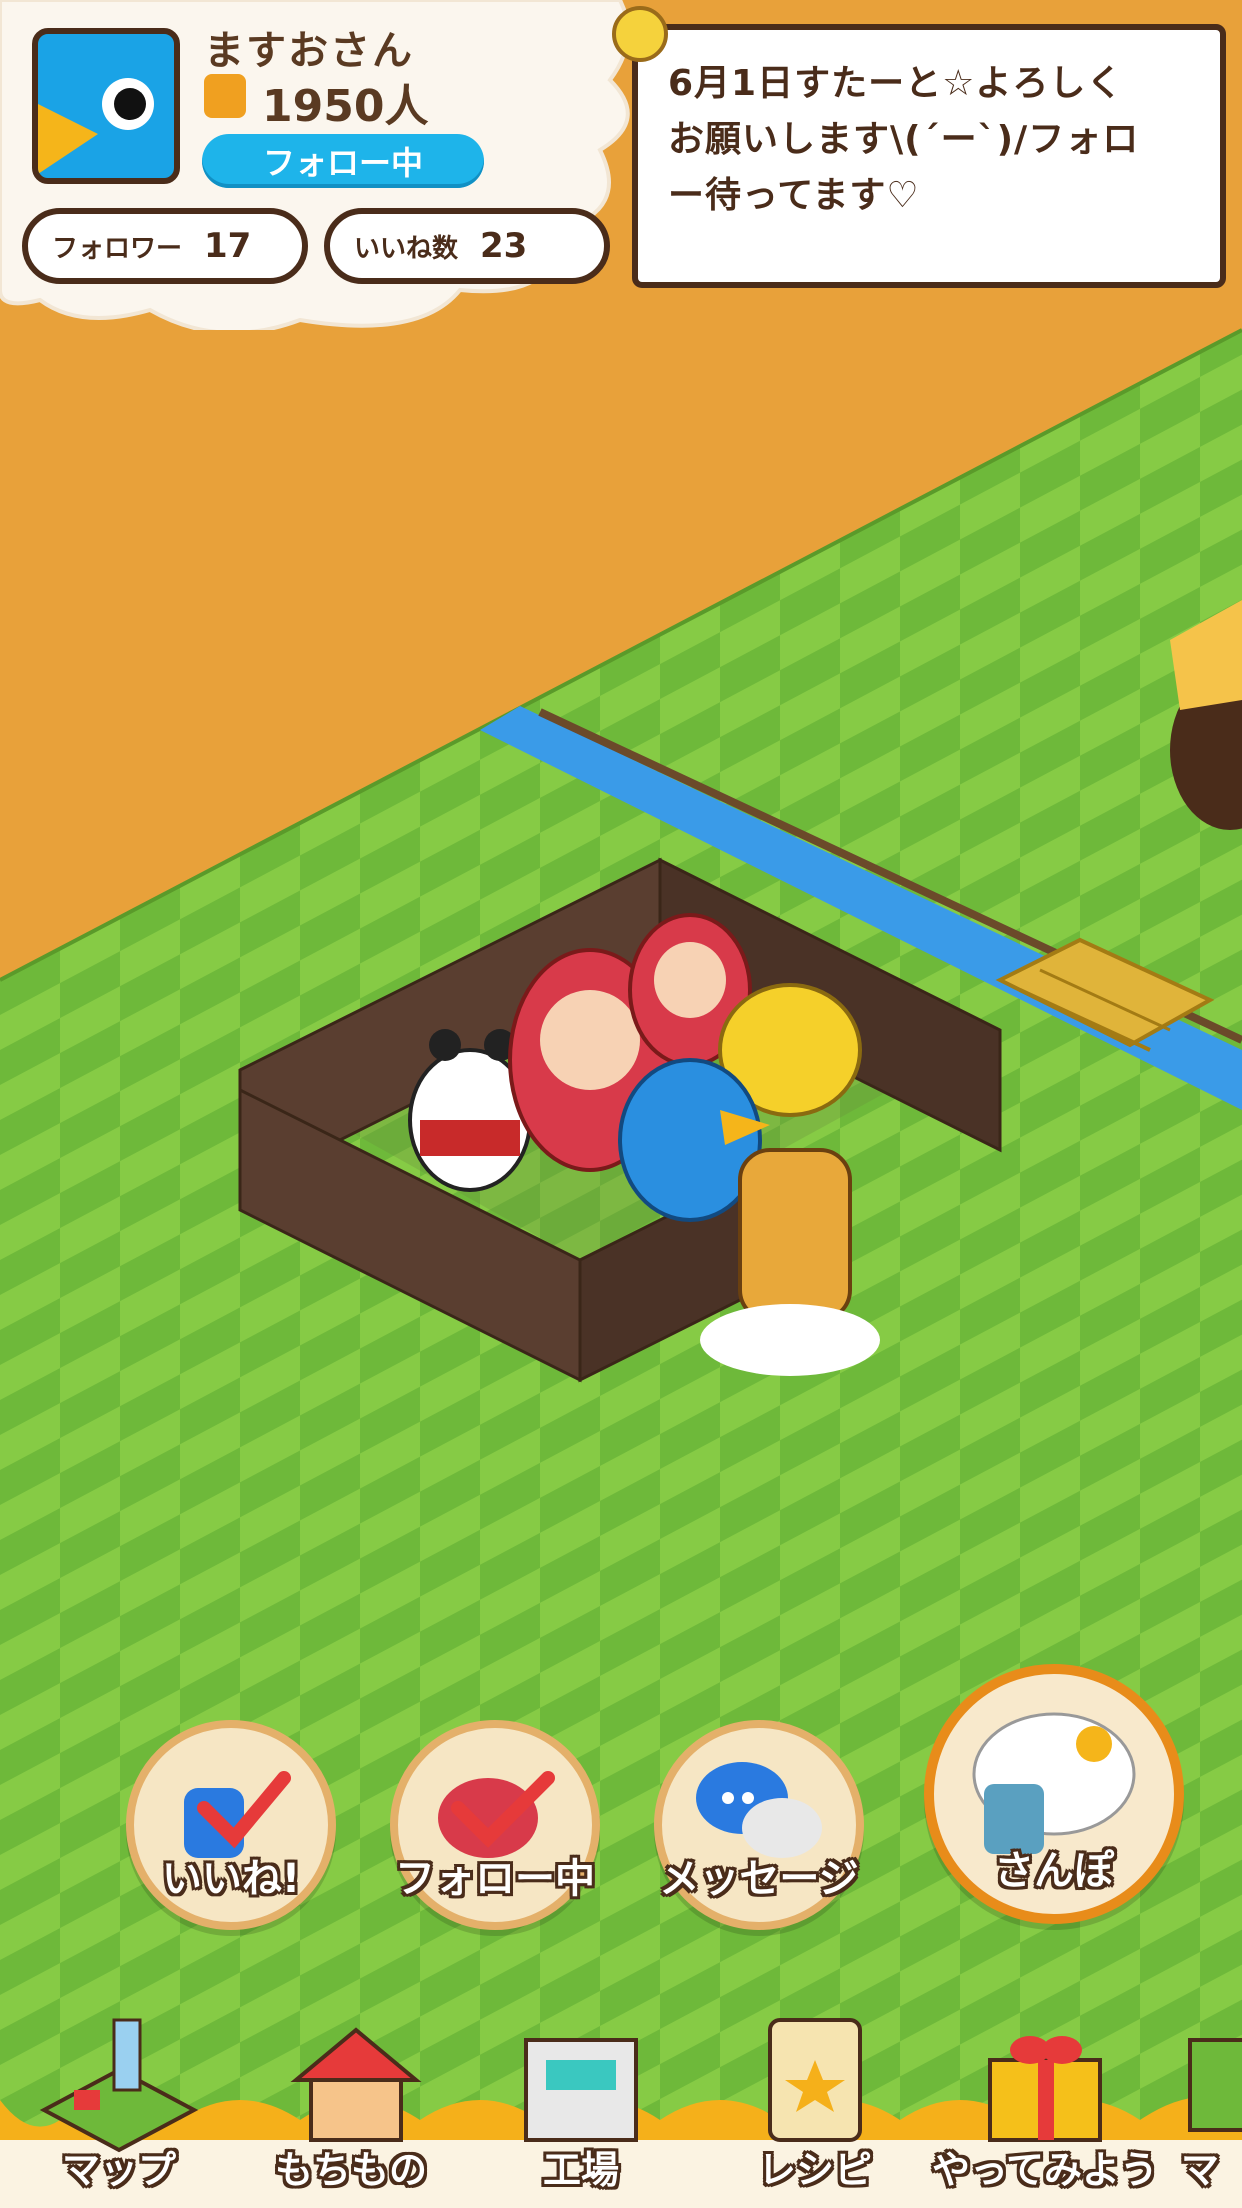  What do you see at coordinates (96, 126) in the screenshot?
I see `bird-avatar-icon` at bounding box center [96, 126].